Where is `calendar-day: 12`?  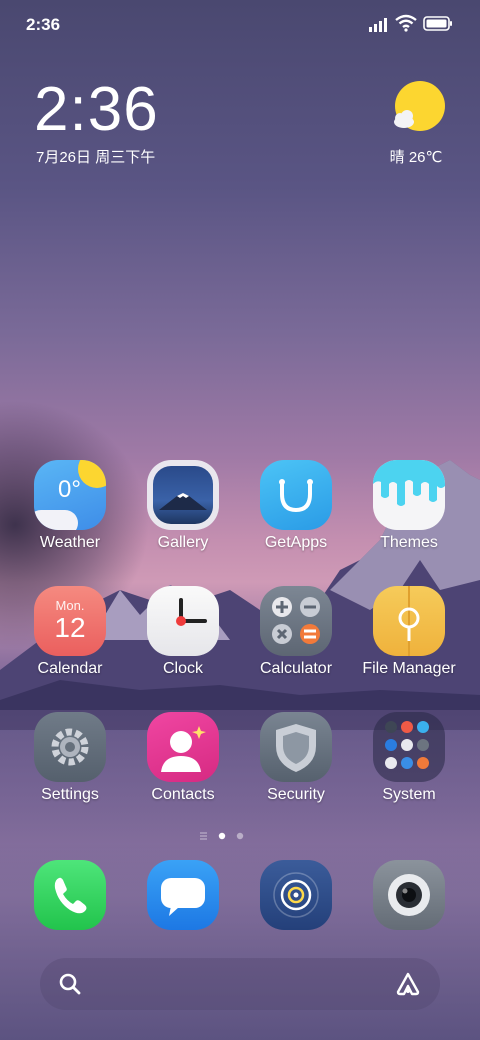
calendar-day: 12 is located at coordinates (70, 627).